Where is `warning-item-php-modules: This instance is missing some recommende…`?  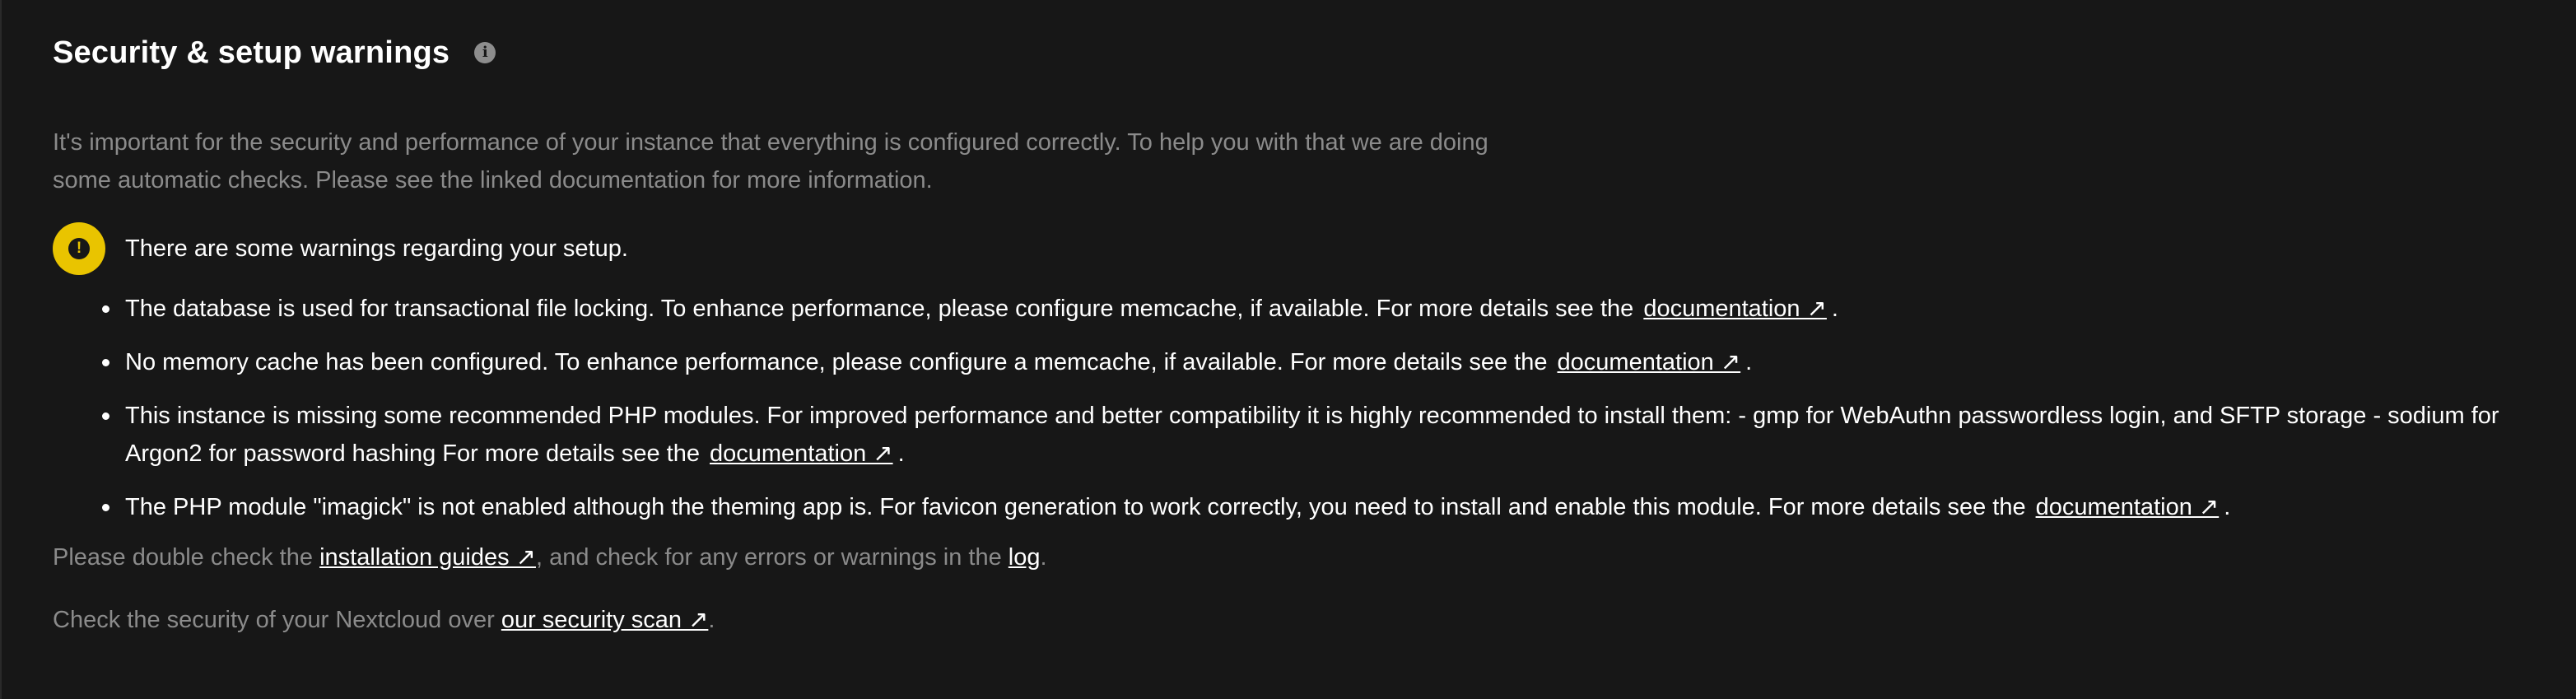
warning-item-php-modules: This instance is missing some recommende… is located at coordinates (1332, 435).